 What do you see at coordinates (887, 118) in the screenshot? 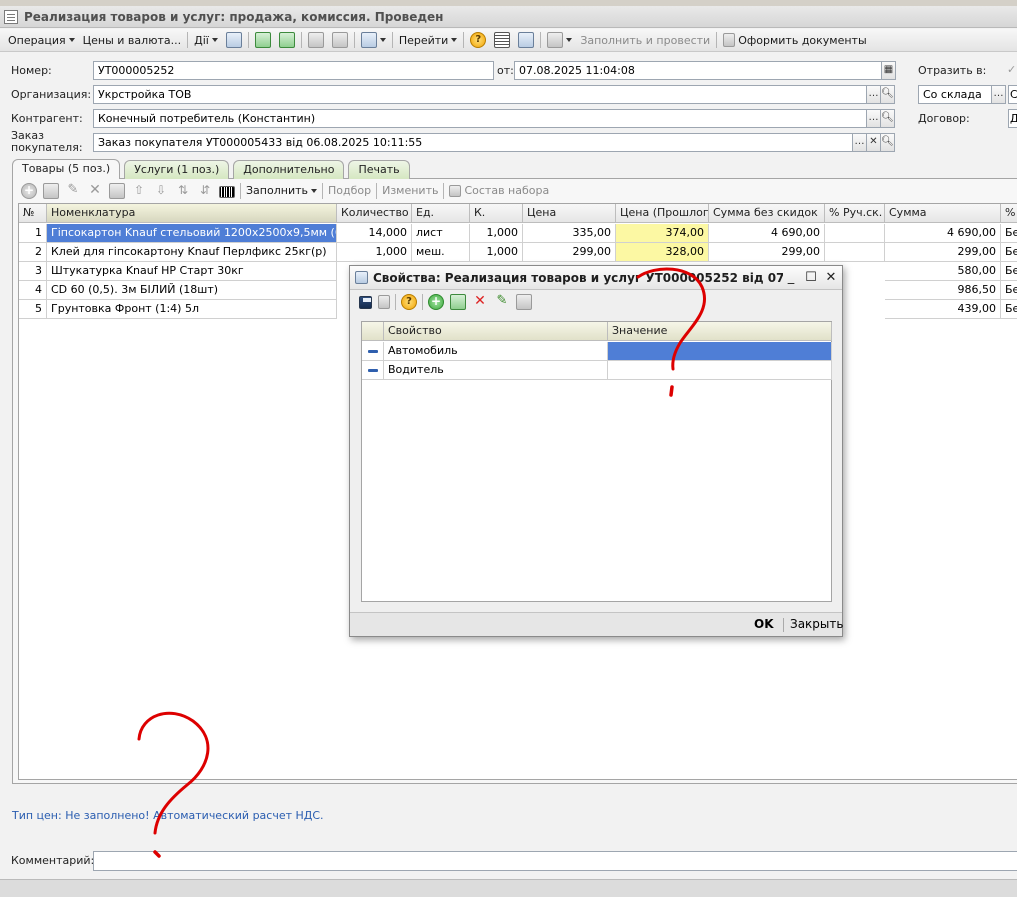
I see `contractor-open-button: 🔍︎` at bounding box center [887, 118].